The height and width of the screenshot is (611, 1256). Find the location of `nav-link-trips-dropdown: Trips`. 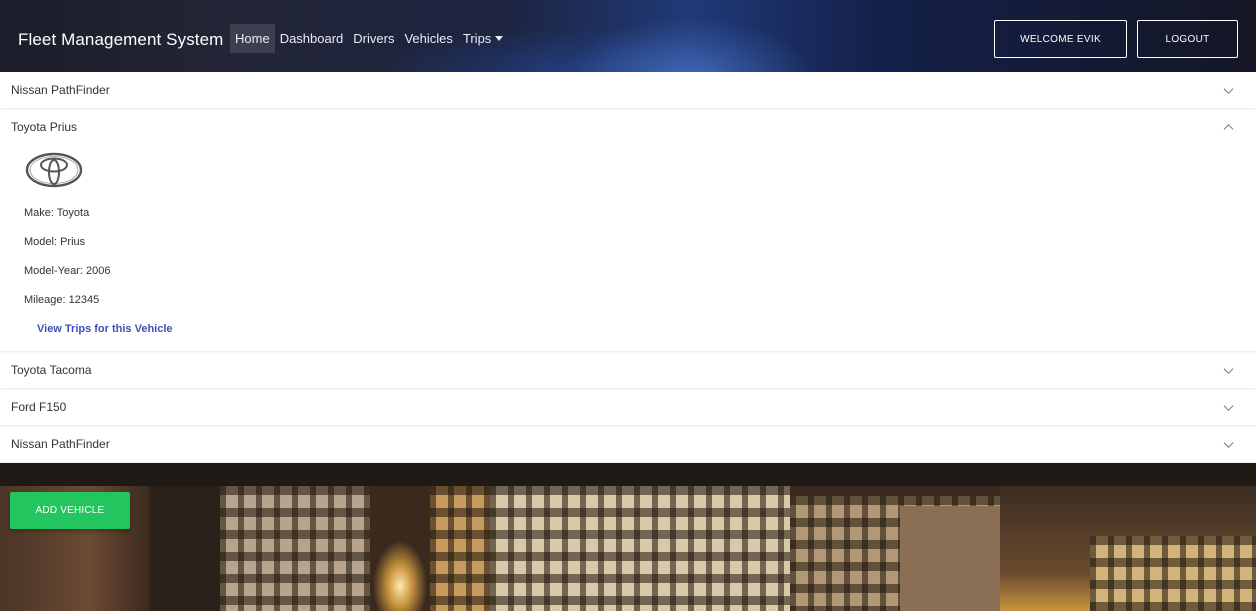

nav-link-trips-dropdown: Trips is located at coordinates (483, 38).